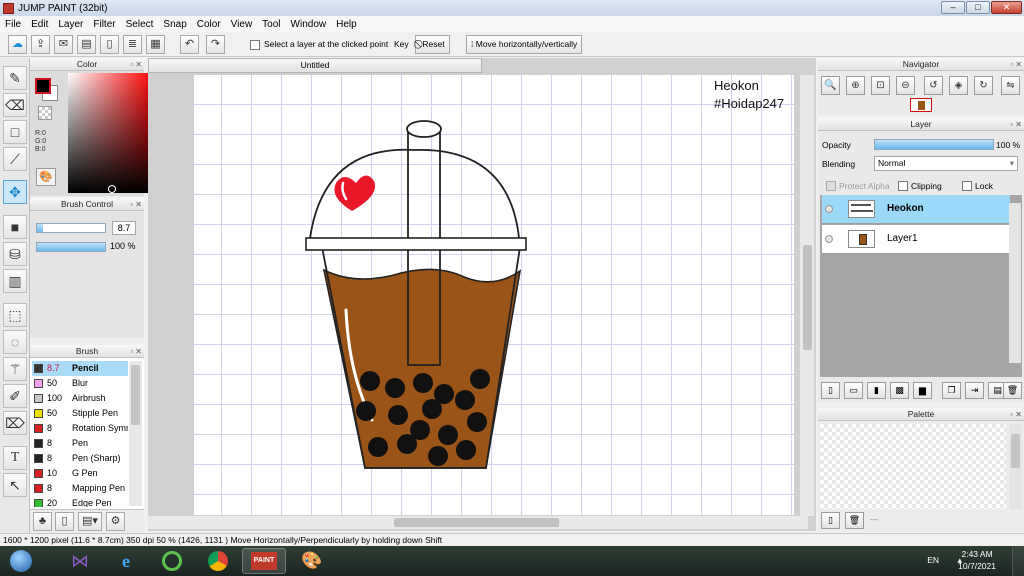  Describe the element at coordinates (807, 297) in the screenshot. I see `vertical-scroll-thumb` at that location.